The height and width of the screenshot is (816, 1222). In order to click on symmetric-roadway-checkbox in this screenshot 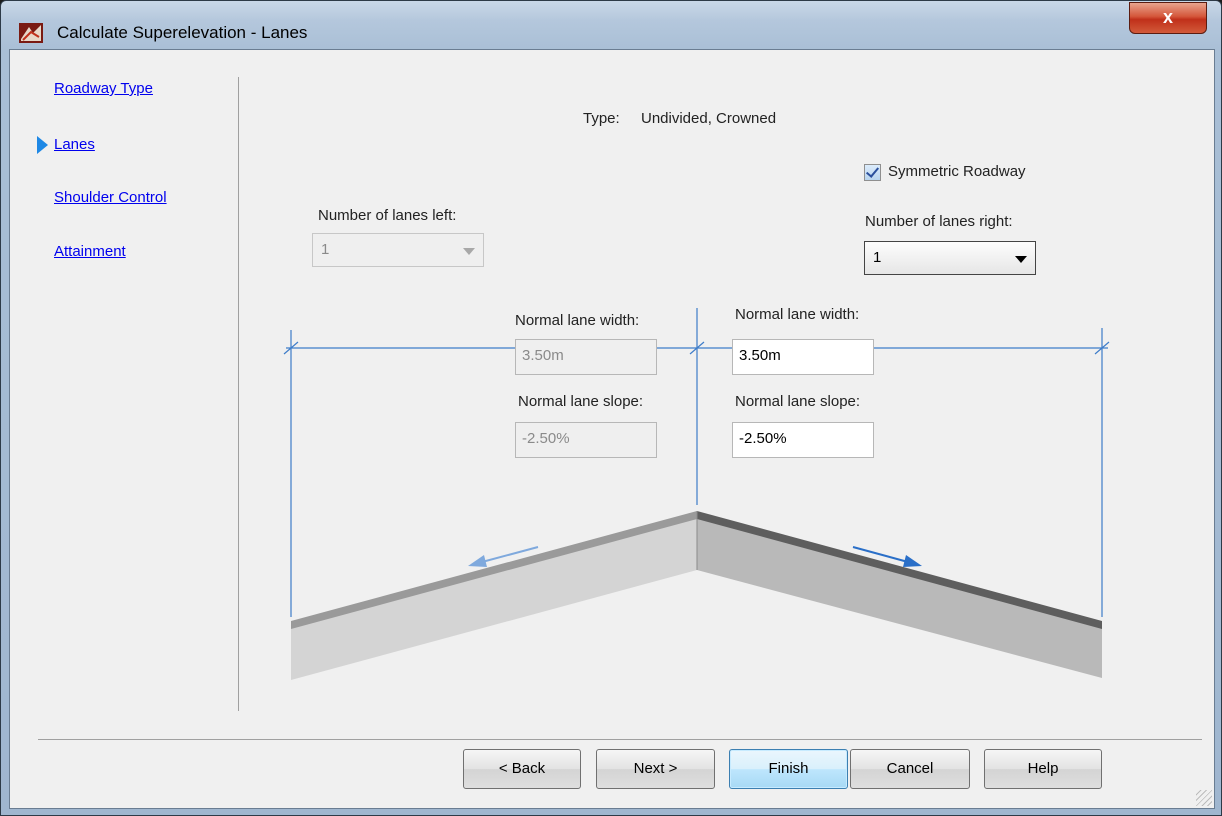, I will do `click(872, 172)`.